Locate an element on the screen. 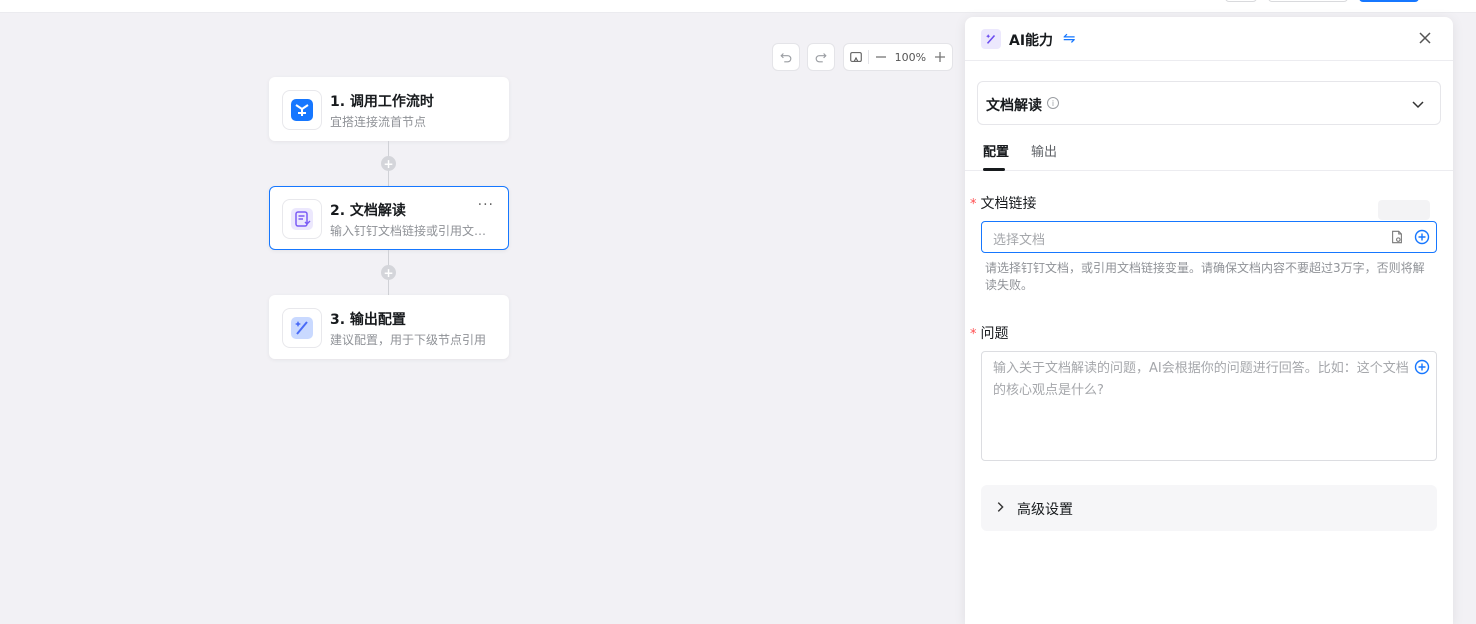  document-picker-icon is located at coordinates (1397, 237).